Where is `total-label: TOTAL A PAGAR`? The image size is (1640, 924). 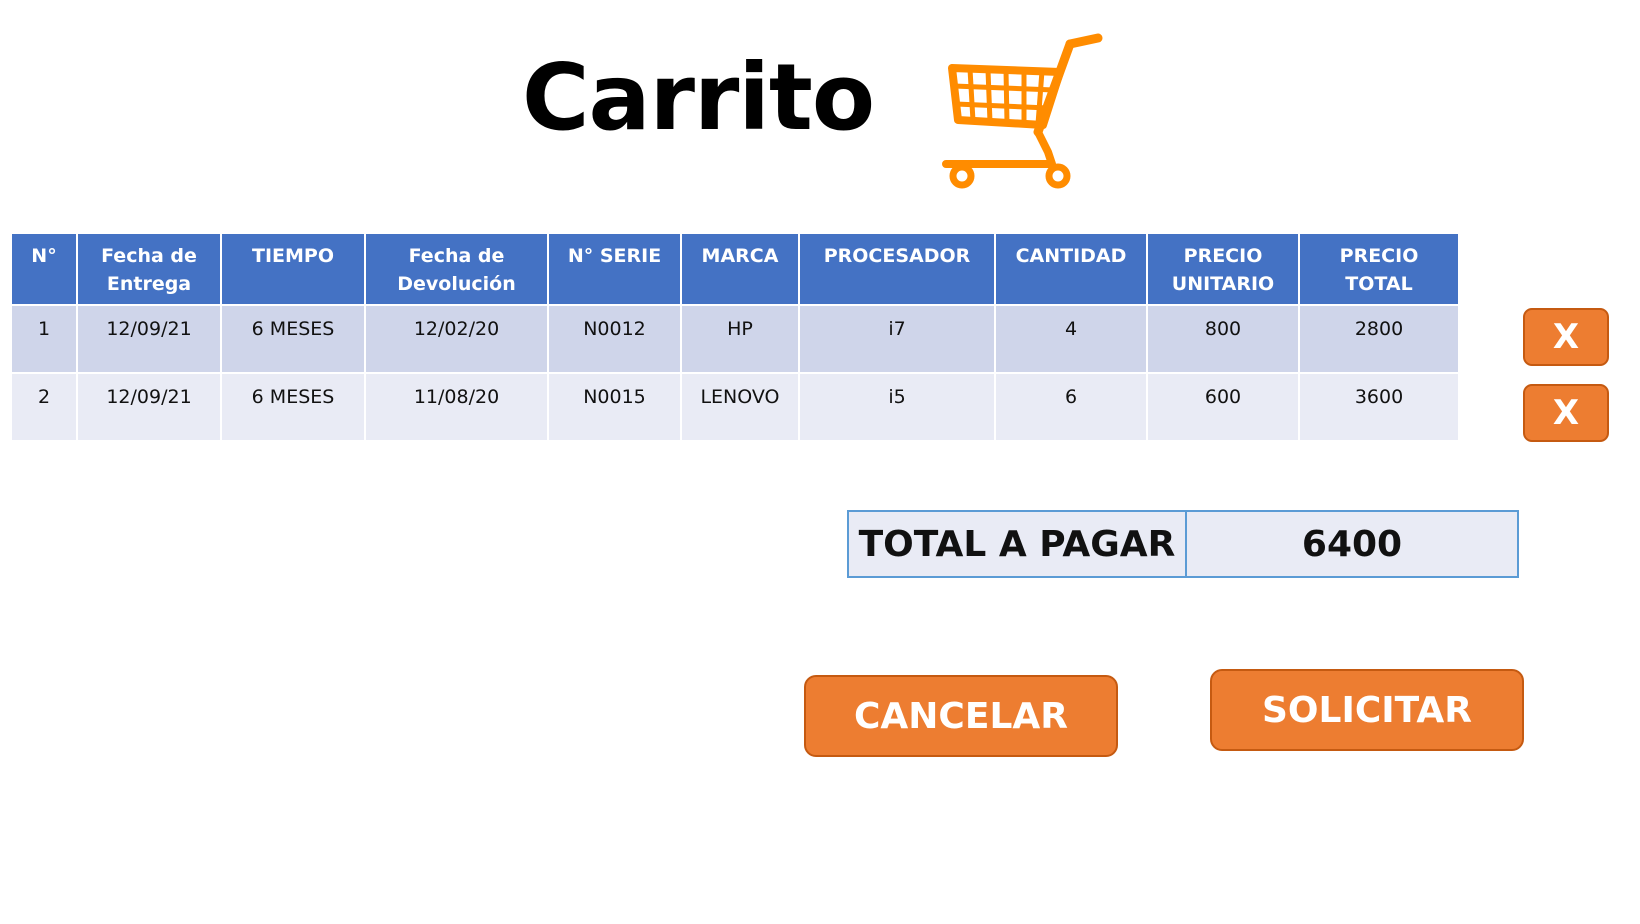
total-label: TOTAL A PAGAR is located at coordinates (1018, 544).